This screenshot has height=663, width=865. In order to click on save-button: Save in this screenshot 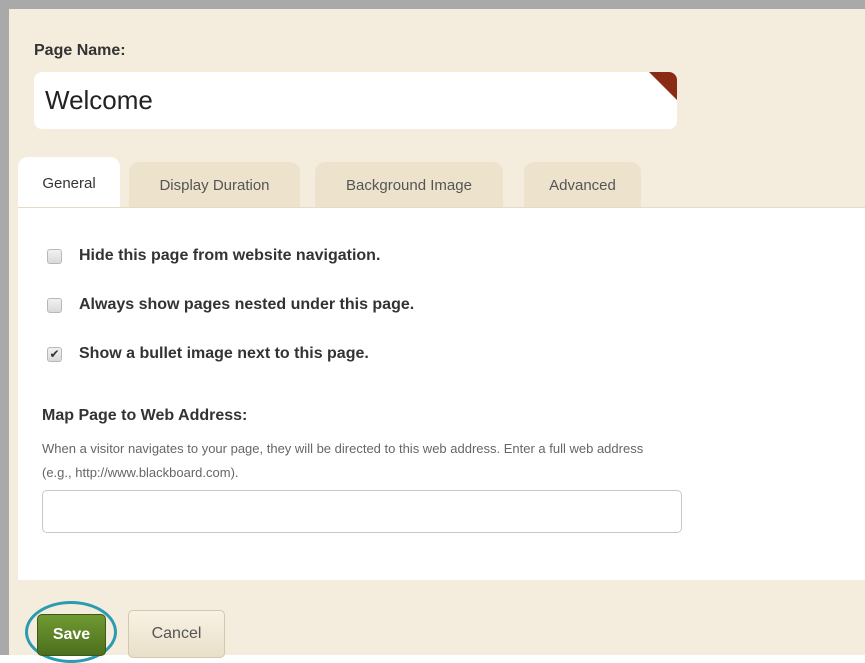, I will do `click(71, 635)`.